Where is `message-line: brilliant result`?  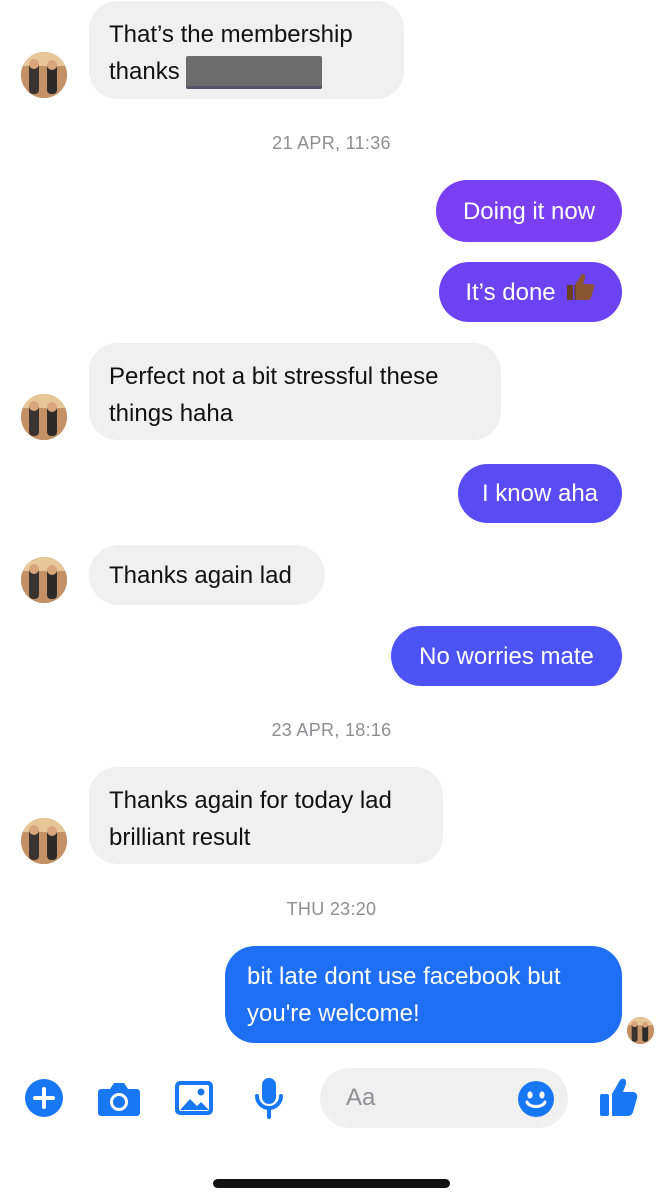
message-line: brilliant result is located at coordinates (180, 837).